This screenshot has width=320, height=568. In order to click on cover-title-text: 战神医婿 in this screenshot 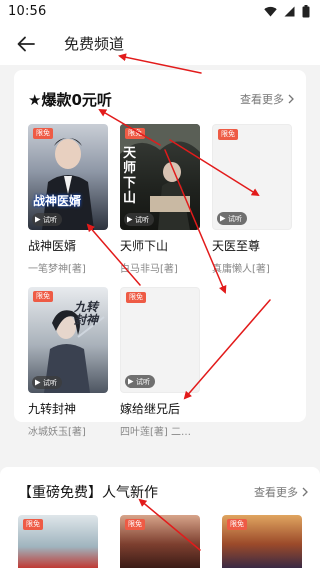, I will do `click(57, 201)`.